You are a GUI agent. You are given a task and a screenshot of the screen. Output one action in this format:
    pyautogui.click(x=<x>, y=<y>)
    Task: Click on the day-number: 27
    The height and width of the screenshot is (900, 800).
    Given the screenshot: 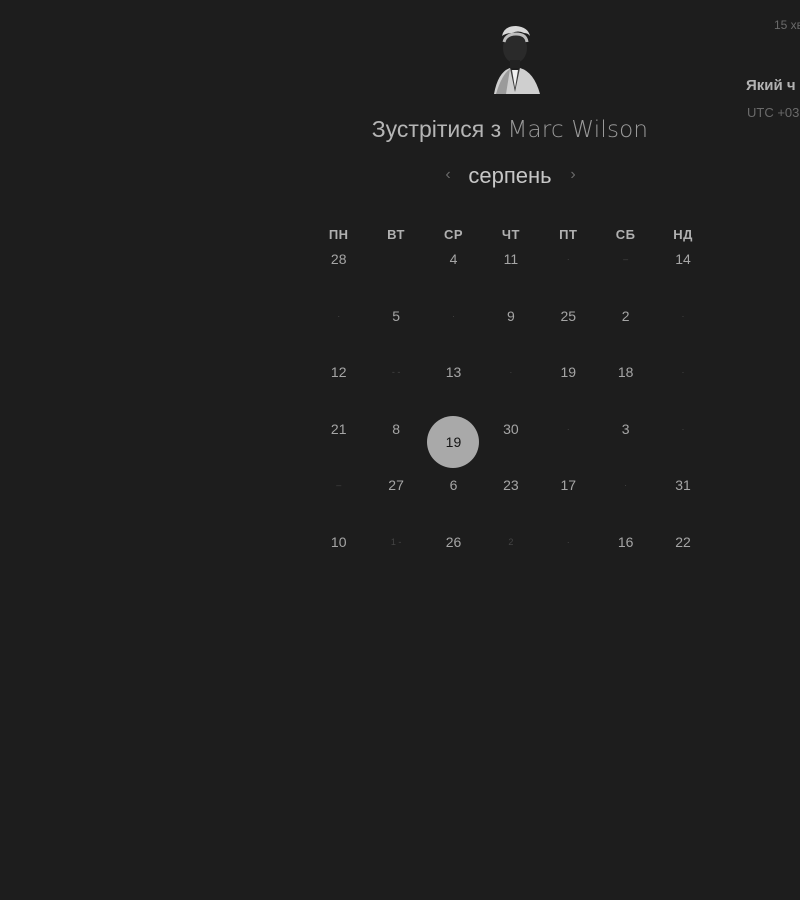 What is the action you would take?
    pyautogui.click(x=396, y=485)
    